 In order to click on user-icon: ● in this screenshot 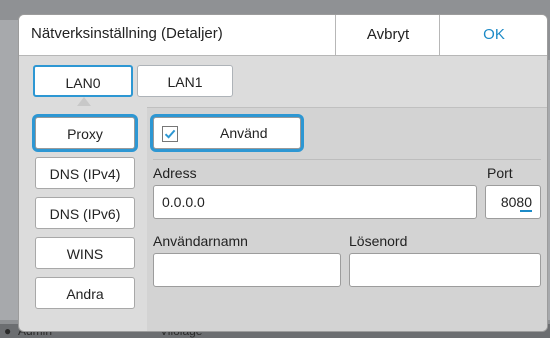, I will do `click(8, 331)`.